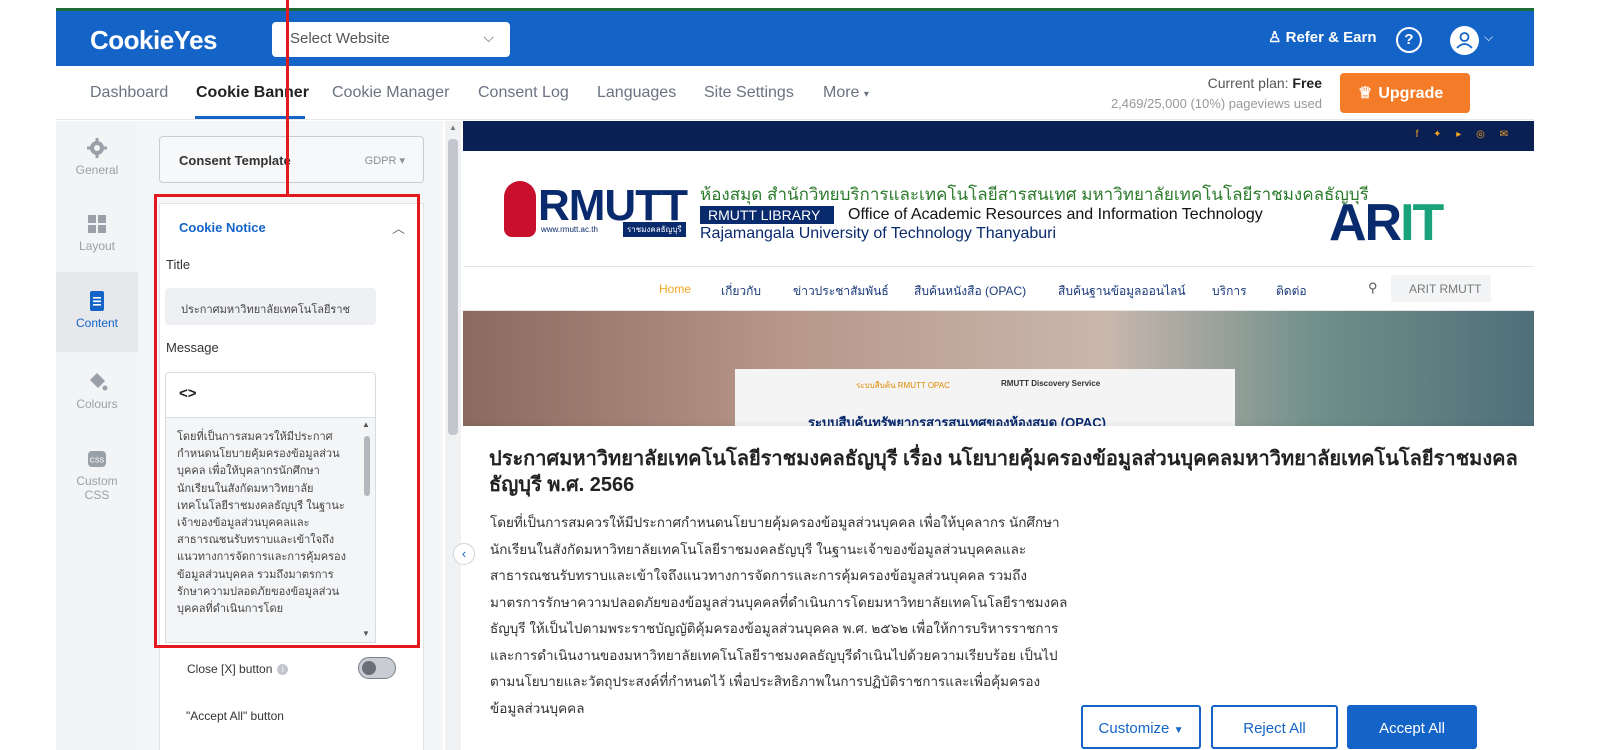 This screenshot has width=1600, height=750. I want to click on website-select-value: Select Website, so click(340, 38).